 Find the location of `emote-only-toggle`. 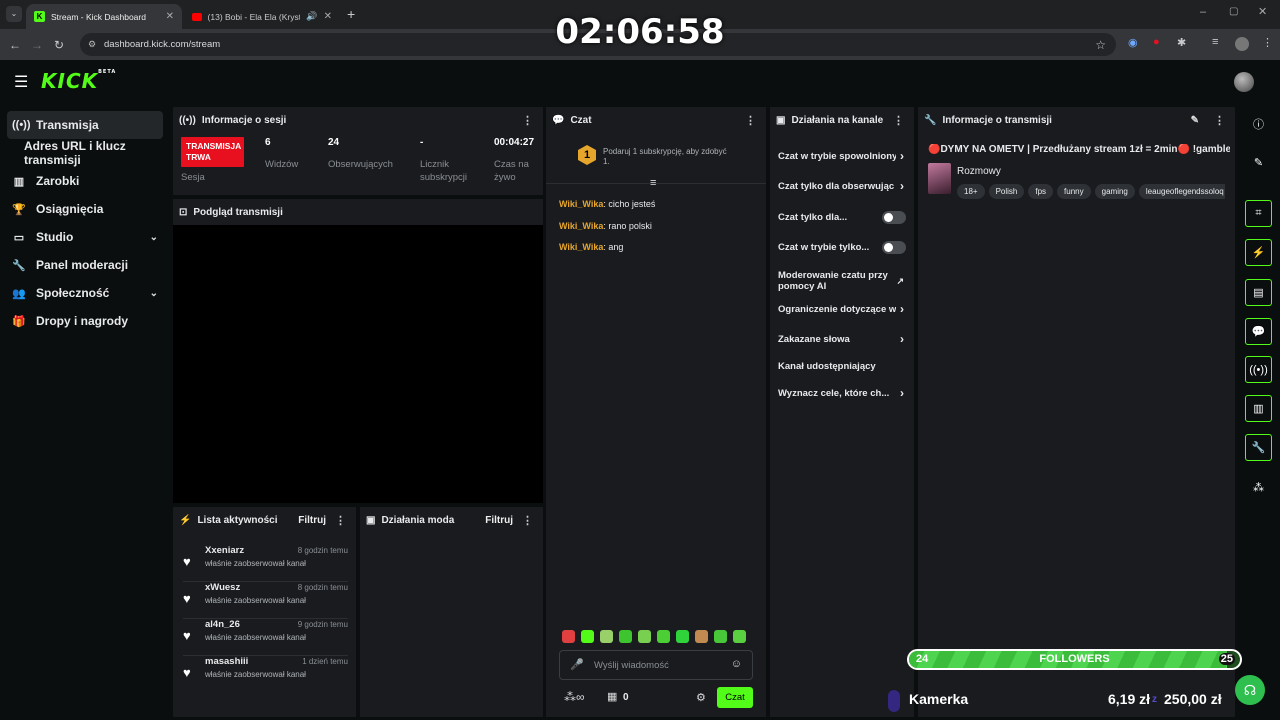

emote-only-toggle is located at coordinates (894, 247).